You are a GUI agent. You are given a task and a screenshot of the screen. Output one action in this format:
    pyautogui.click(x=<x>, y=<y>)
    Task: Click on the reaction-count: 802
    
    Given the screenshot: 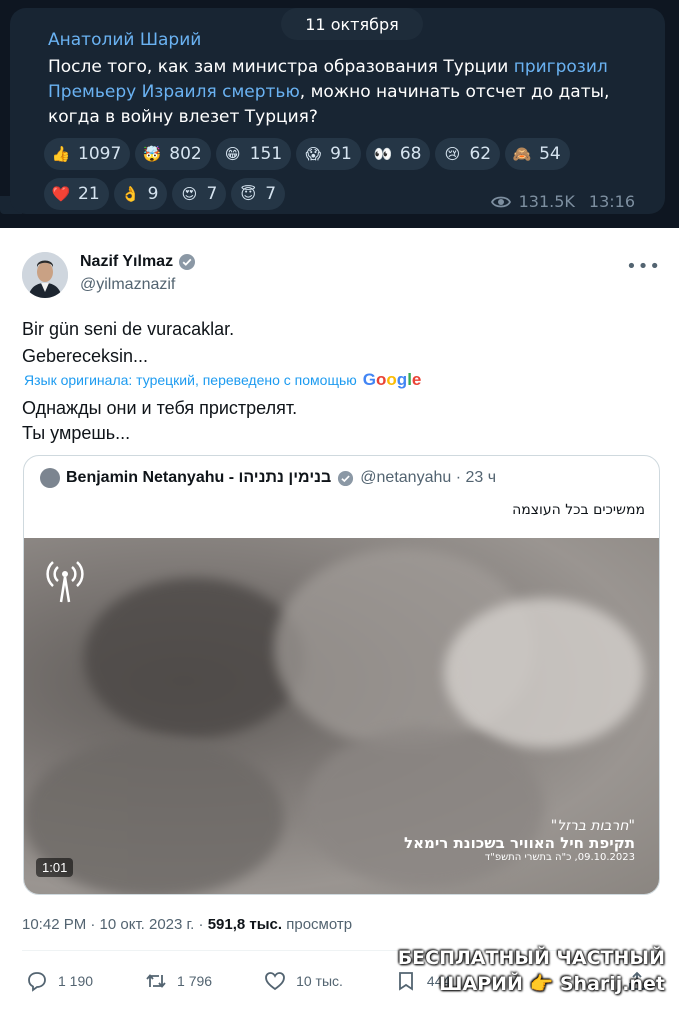 What is the action you would take?
    pyautogui.click(x=185, y=154)
    